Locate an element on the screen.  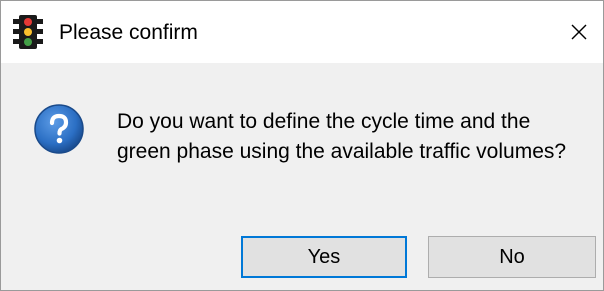
close-button is located at coordinates (579, 32).